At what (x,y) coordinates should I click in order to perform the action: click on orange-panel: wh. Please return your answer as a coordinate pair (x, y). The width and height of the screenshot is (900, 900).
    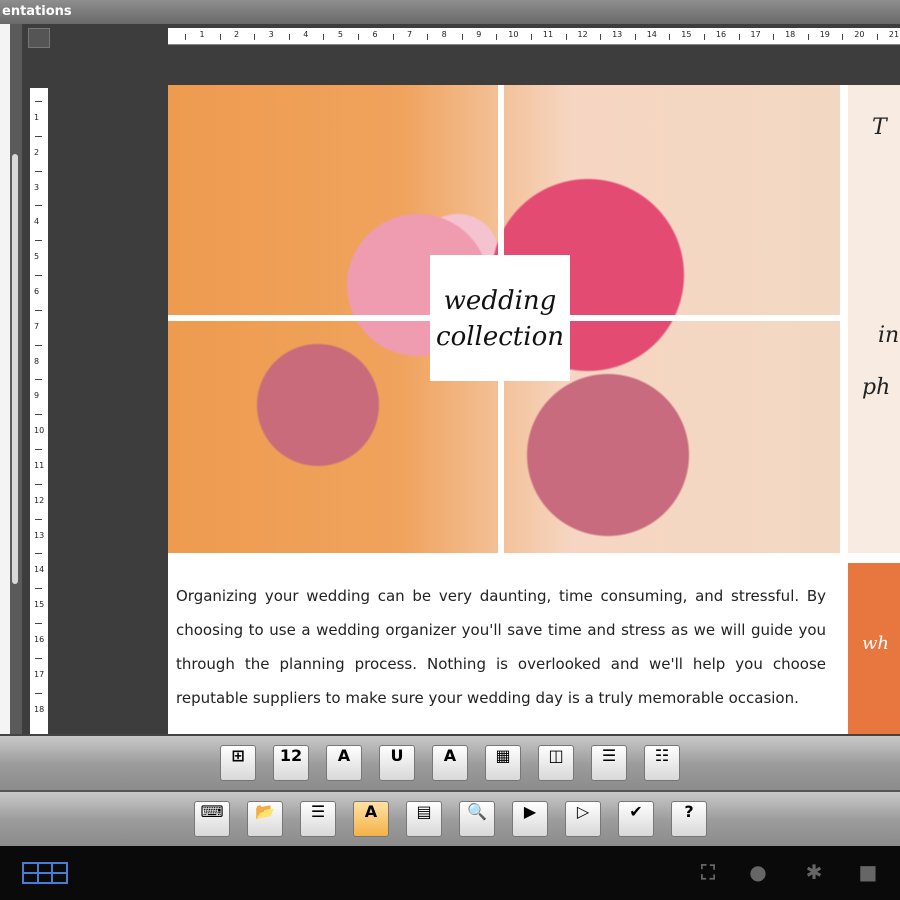
    Looking at the image, I should click on (874, 648).